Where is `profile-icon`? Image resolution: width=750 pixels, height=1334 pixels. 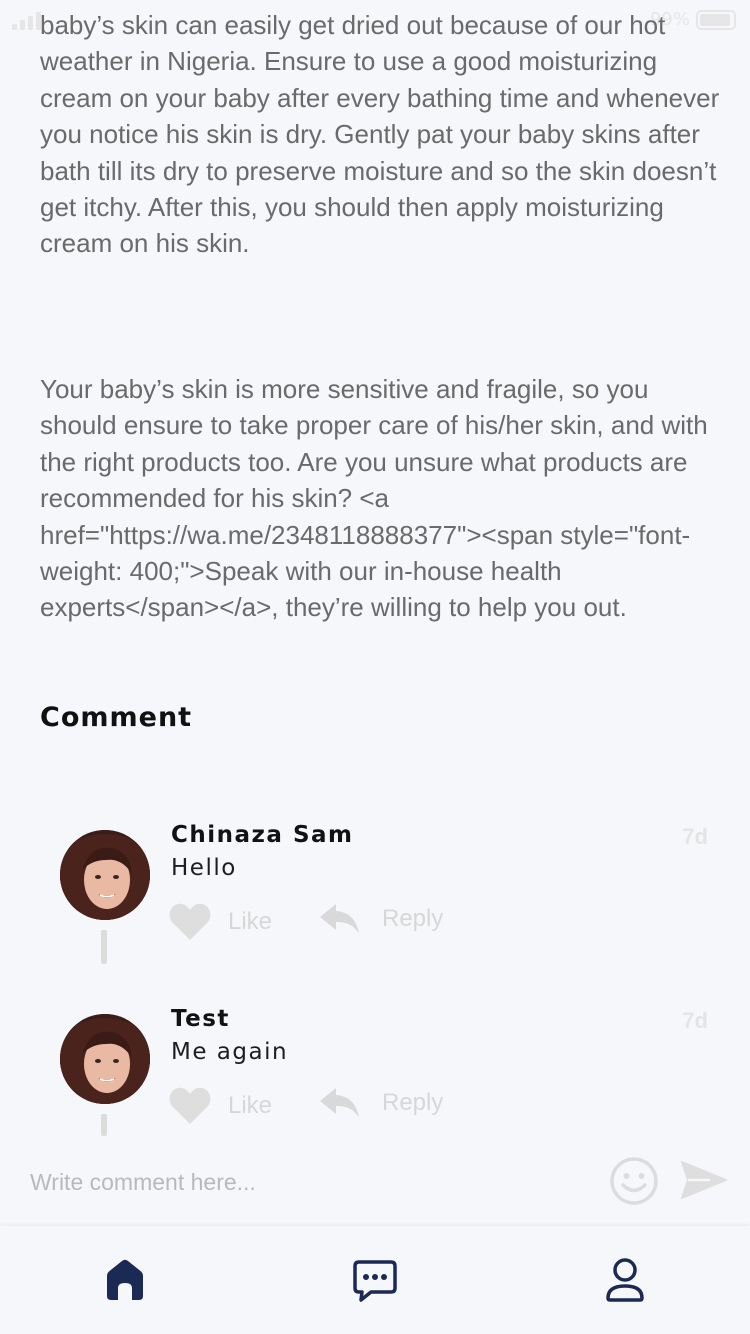 profile-icon is located at coordinates (625, 1280).